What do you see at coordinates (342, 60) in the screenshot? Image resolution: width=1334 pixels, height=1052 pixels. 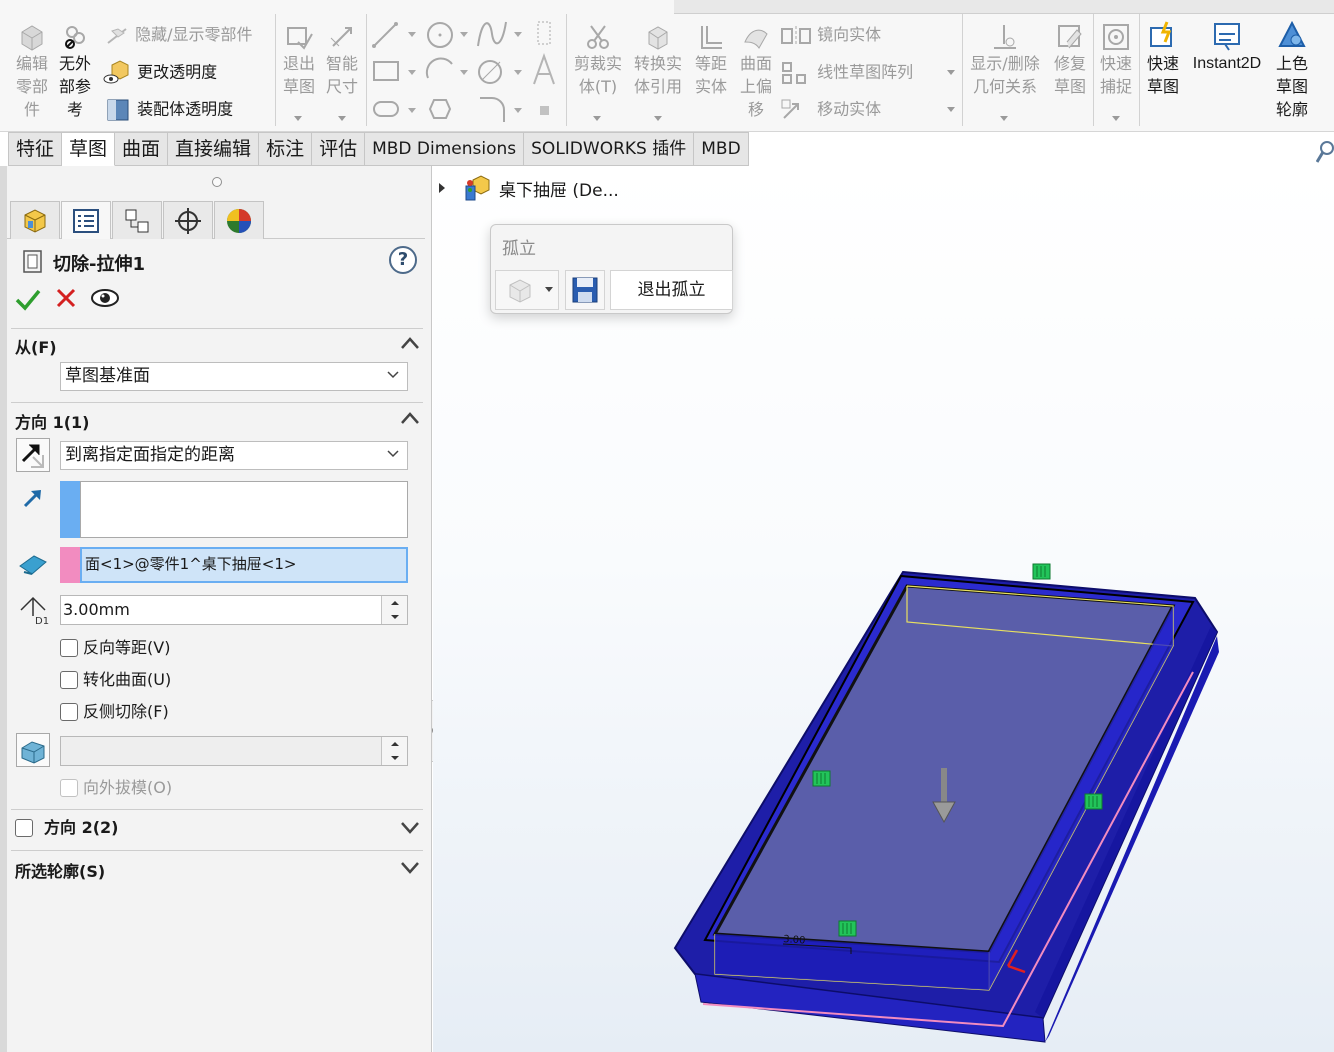 I see `smart-dimension-button: 智能 尺寸` at bounding box center [342, 60].